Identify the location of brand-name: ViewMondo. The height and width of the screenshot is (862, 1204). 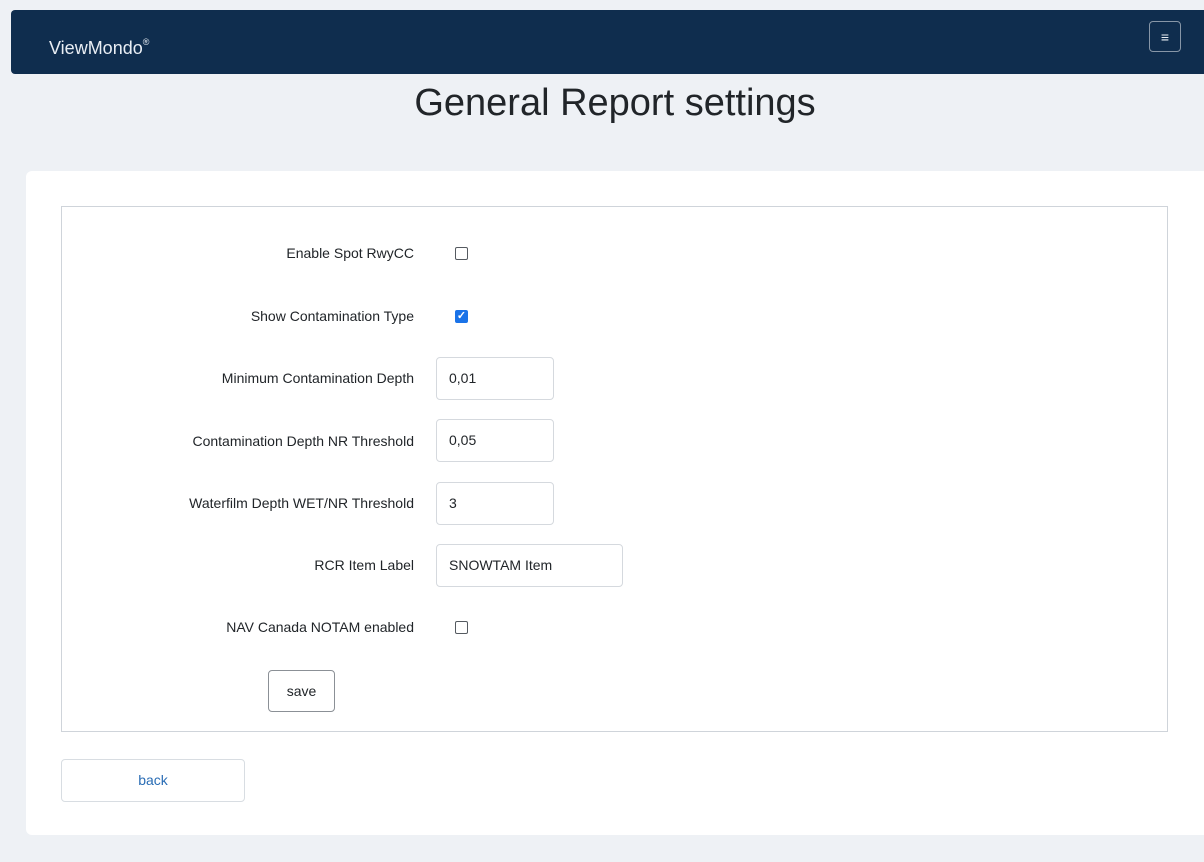
(96, 48).